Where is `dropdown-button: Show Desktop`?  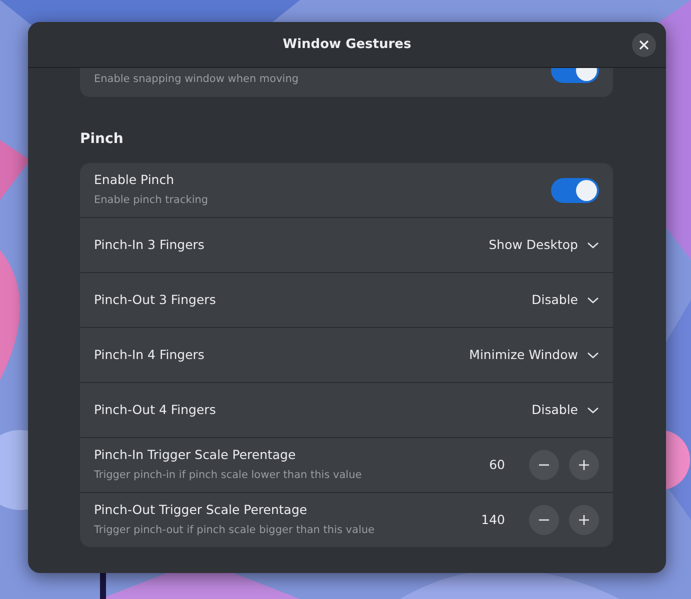 dropdown-button: Show Desktop is located at coordinates (543, 245).